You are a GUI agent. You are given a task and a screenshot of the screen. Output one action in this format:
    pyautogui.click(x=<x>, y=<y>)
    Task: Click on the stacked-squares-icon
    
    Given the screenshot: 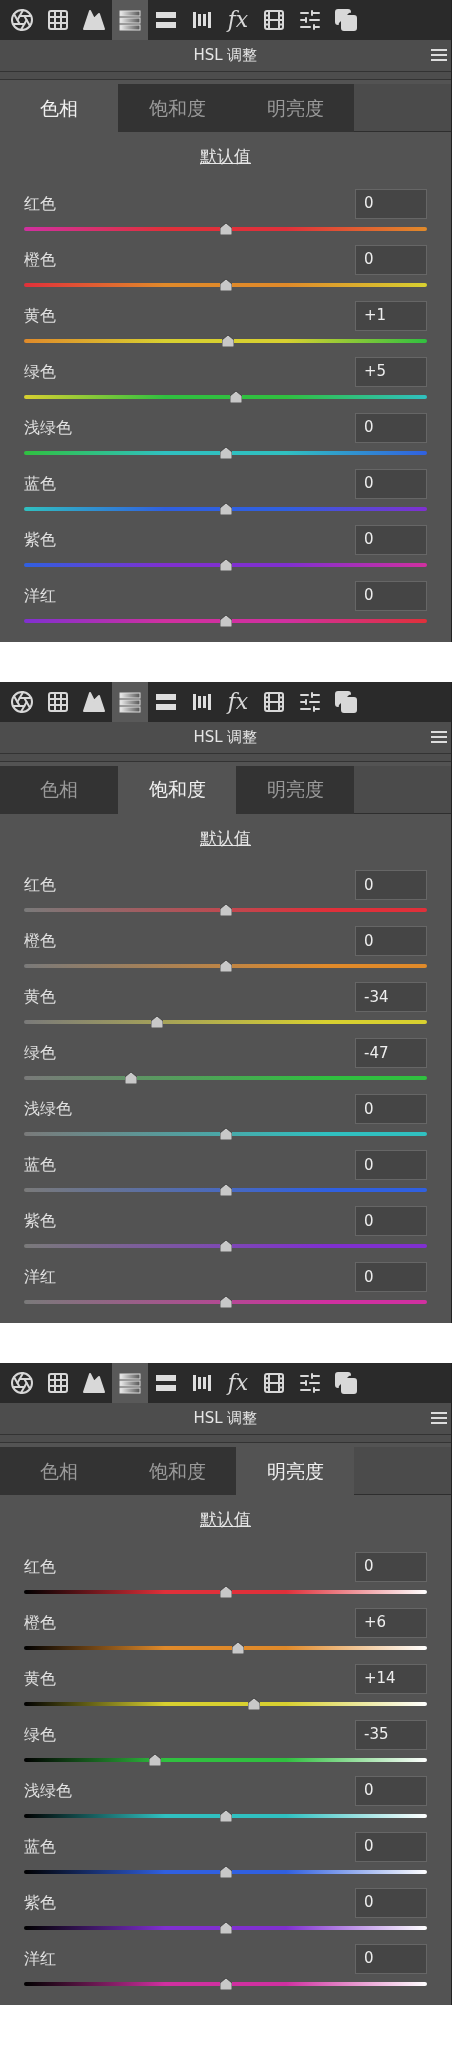 What is the action you would take?
    pyautogui.click(x=346, y=701)
    